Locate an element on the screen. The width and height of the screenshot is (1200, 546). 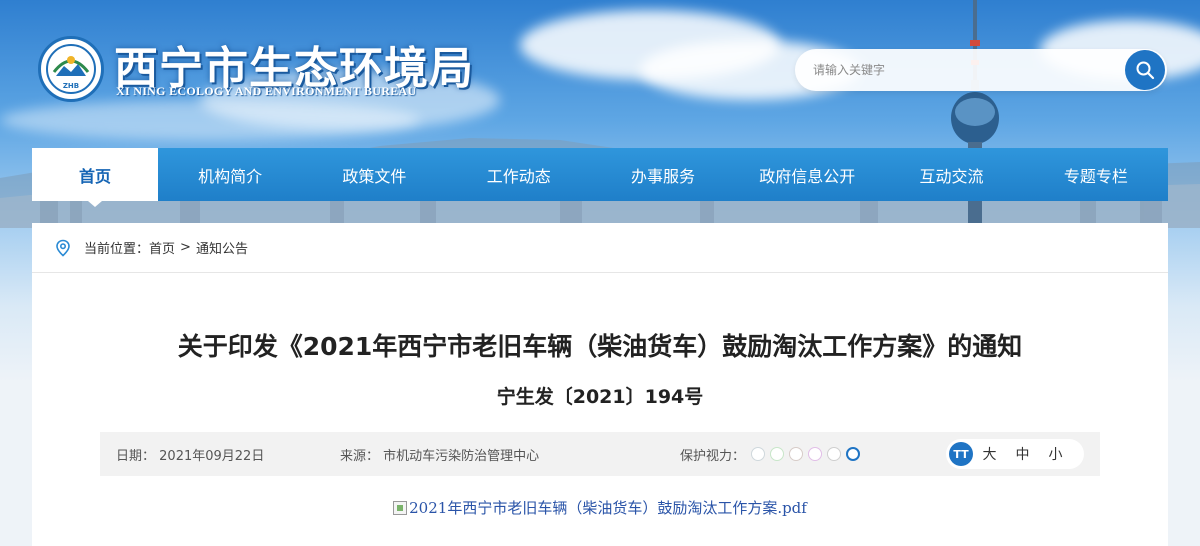
search-icon is located at coordinates (1145, 70).